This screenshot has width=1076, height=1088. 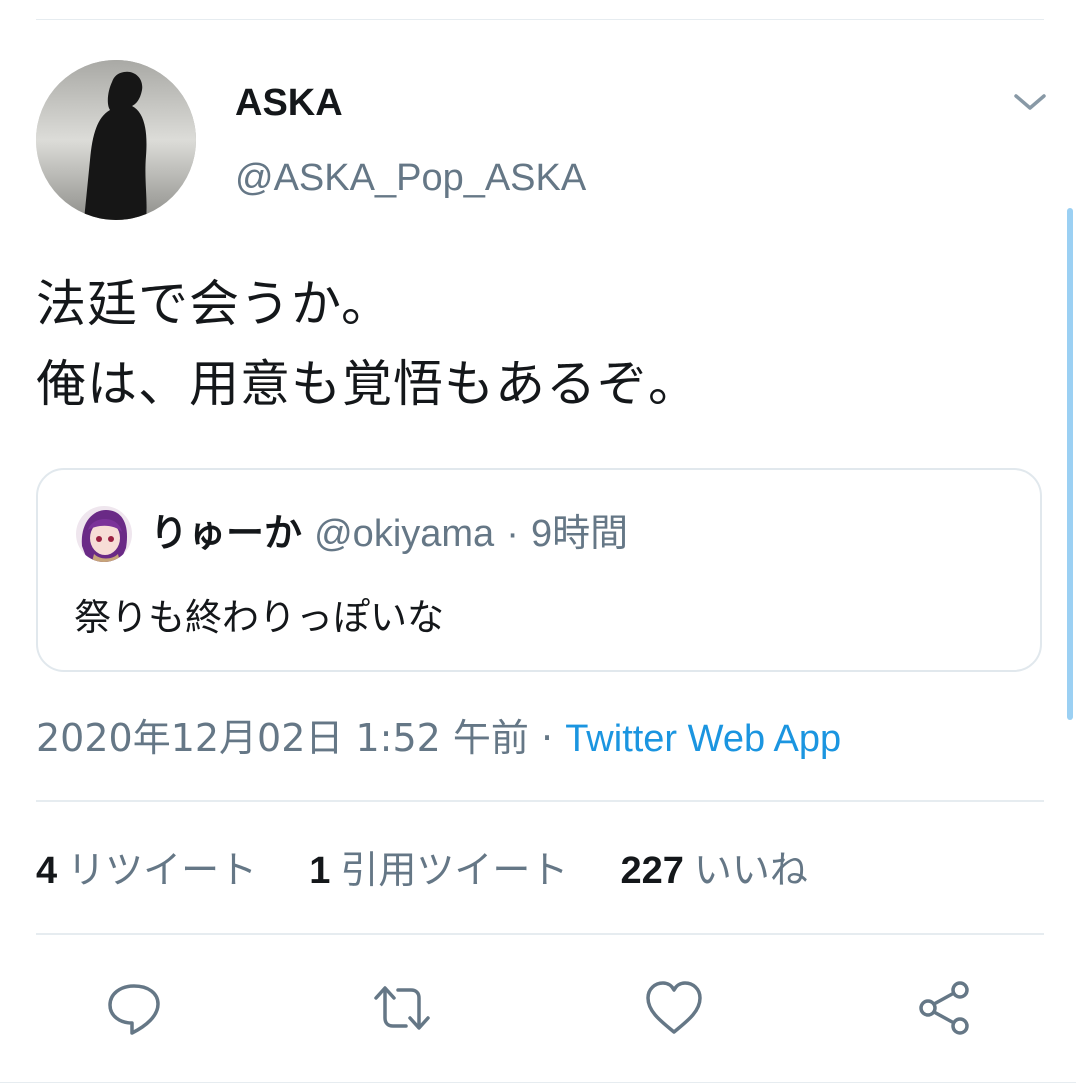 I want to click on tweet-timestamp-line: 2020年12月02日 1:52 午前 · Twitter Web App, so click(x=438, y=738).